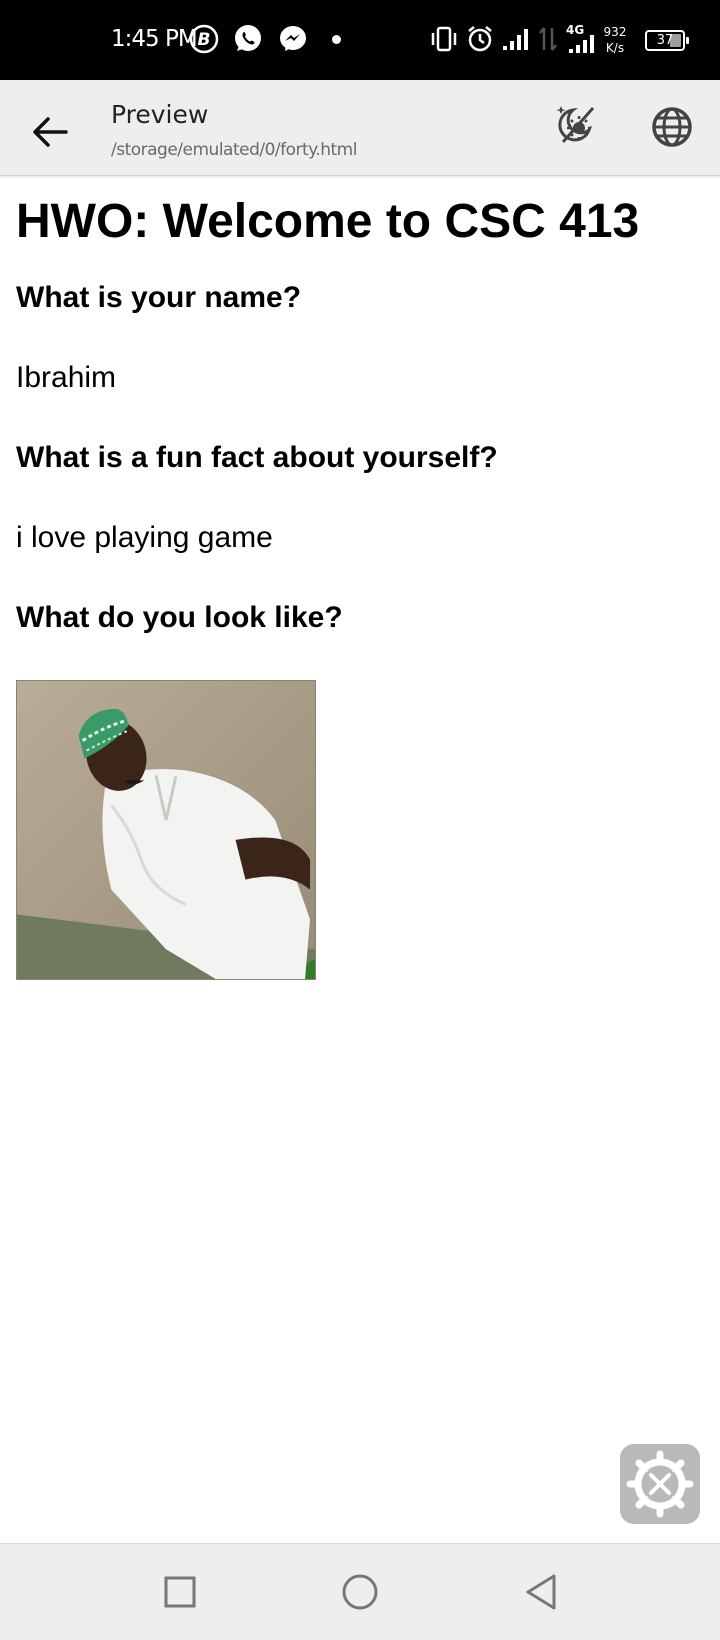 The width and height of the screenshot is (720, 1640). I want to click on page-heading: HWO: Welcome to CSC 413, so click(328, 221).